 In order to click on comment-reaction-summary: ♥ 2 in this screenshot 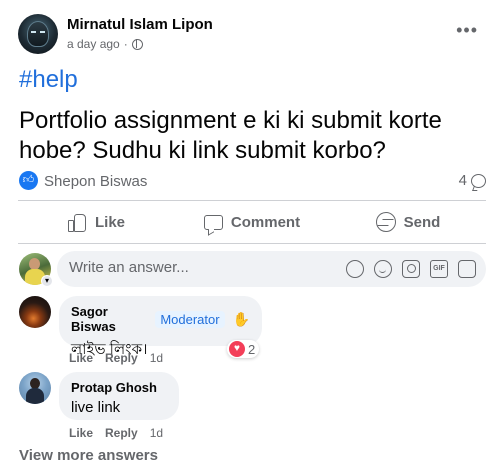, I will do `click(243, 349)`.